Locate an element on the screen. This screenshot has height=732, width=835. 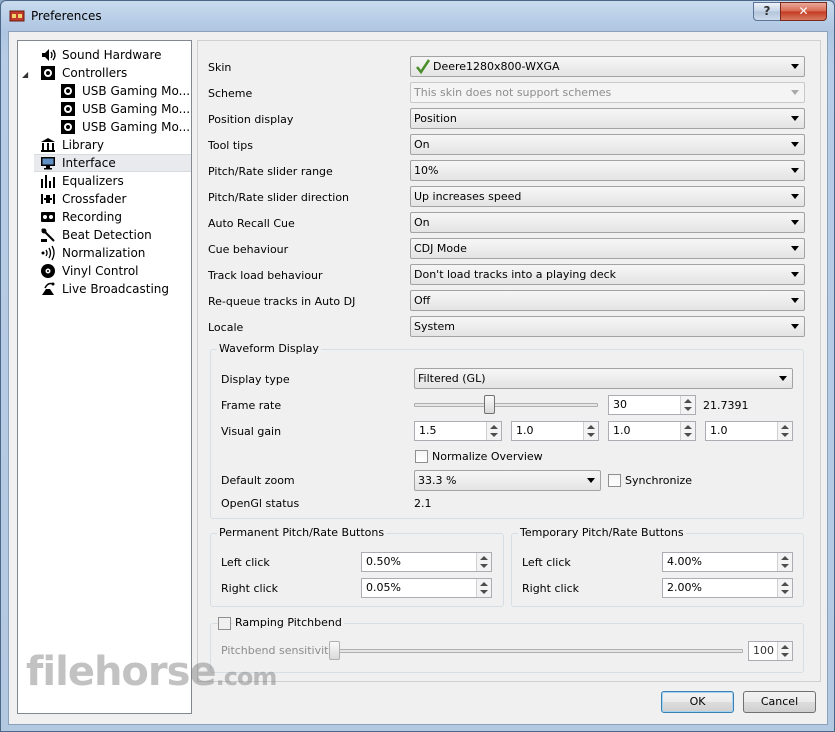
slider-direction-dropdown: Up increases speed is located at coordinates (607, 196).